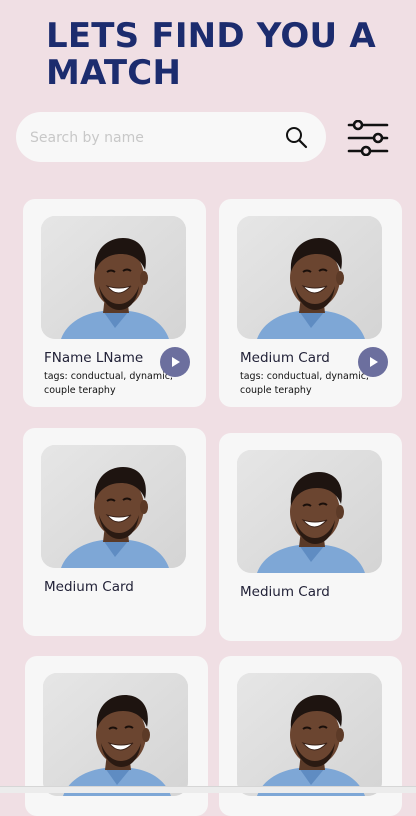 The image size is (416, 816). I want to click on page-title: LETS FIND YOU A MATCH, so click(211, 54).